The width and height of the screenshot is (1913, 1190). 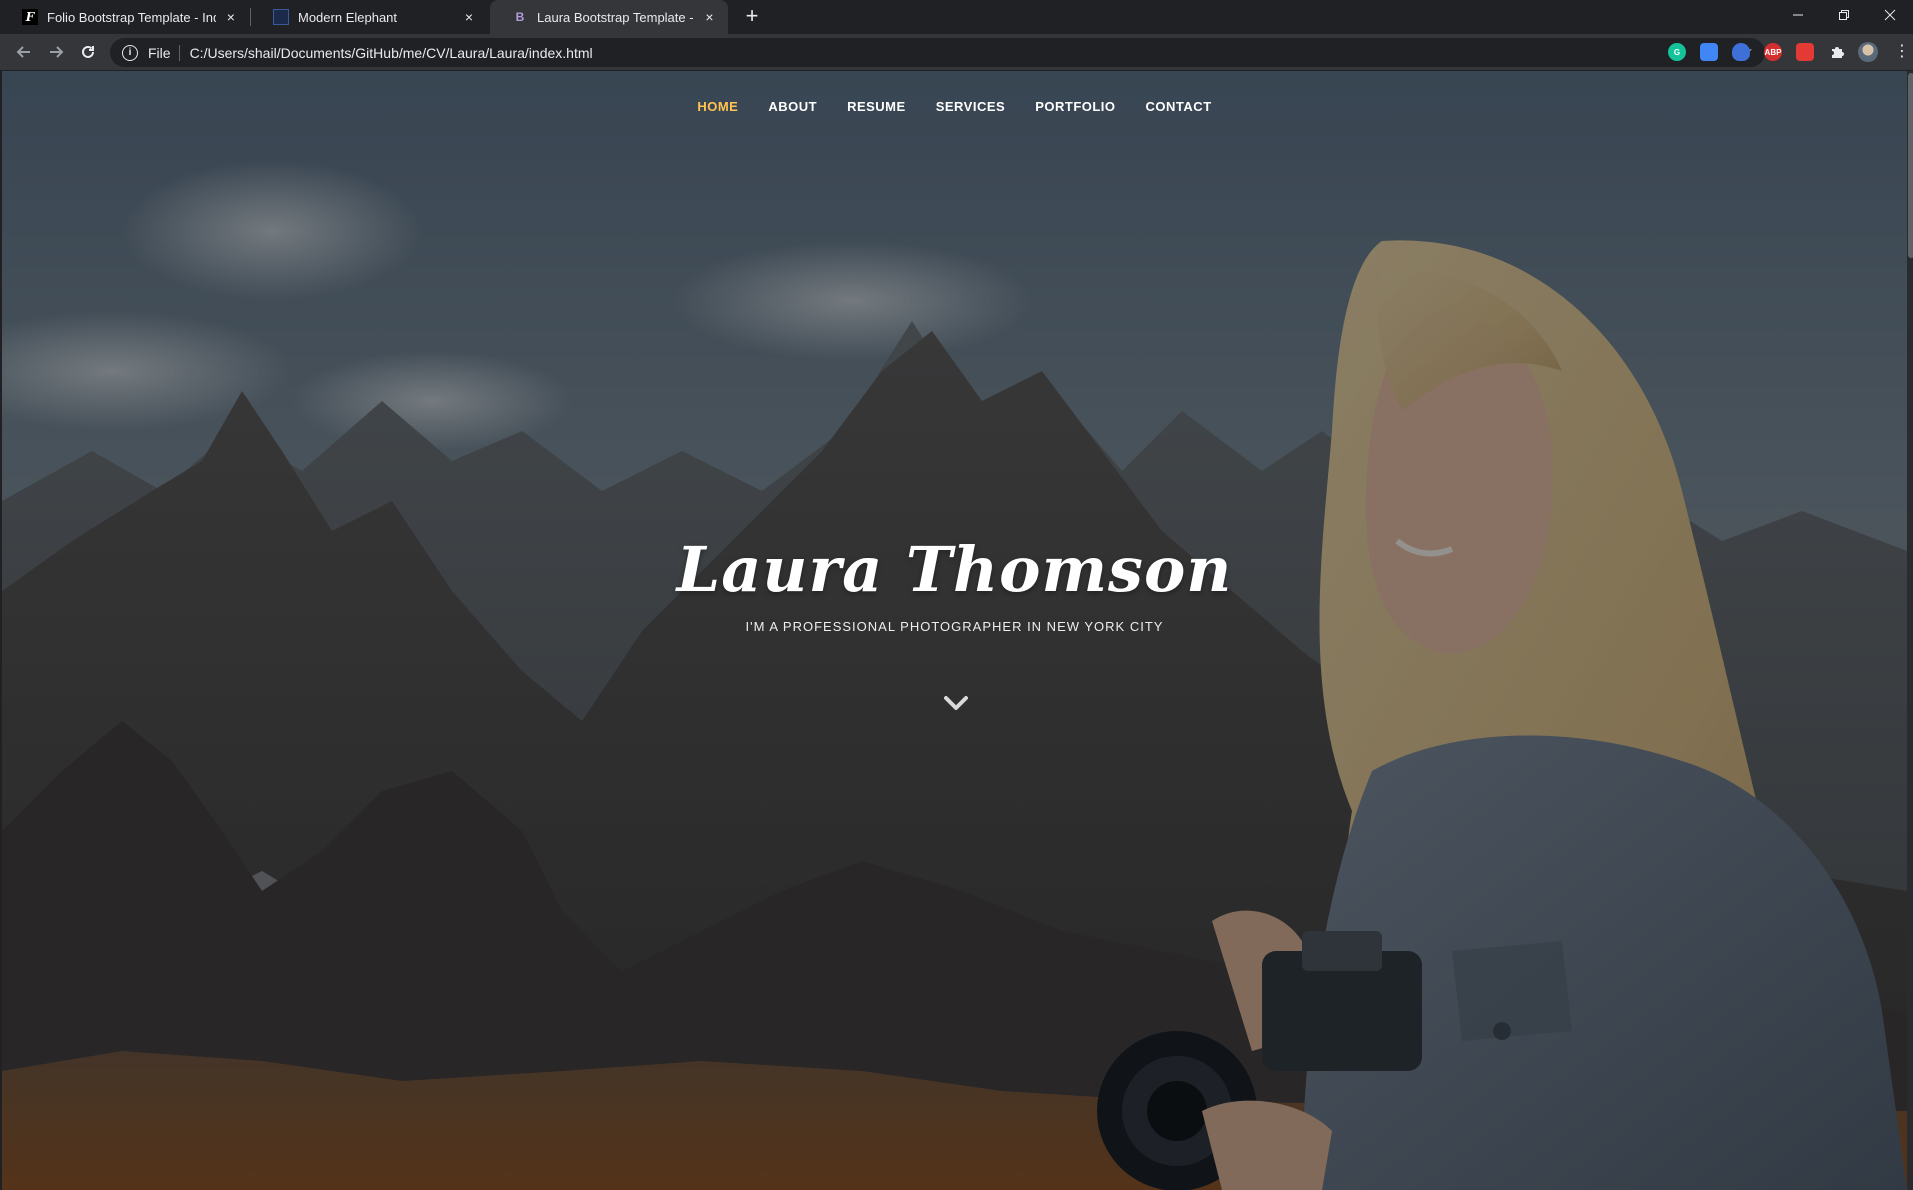 I want to click on window-controls, so click(x=1844, y=15).